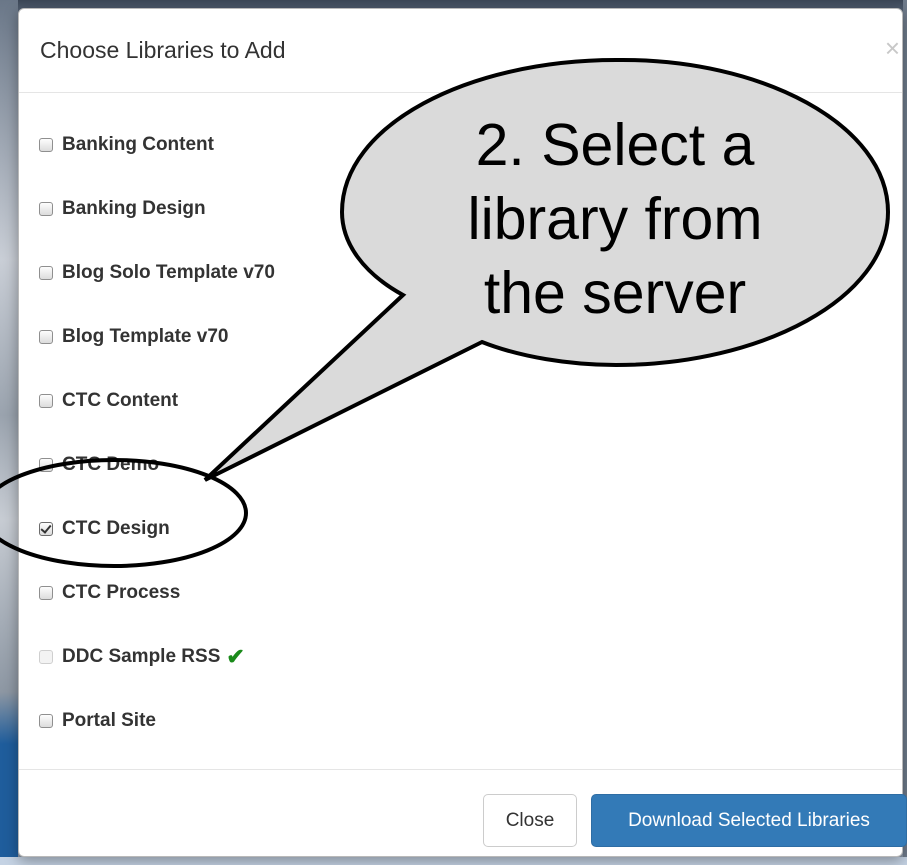 The height and width of the screenshot is (865, 907). Describe the element at coordinates (530, 820) in the screenshot. I see `close-button: Close` at that location.